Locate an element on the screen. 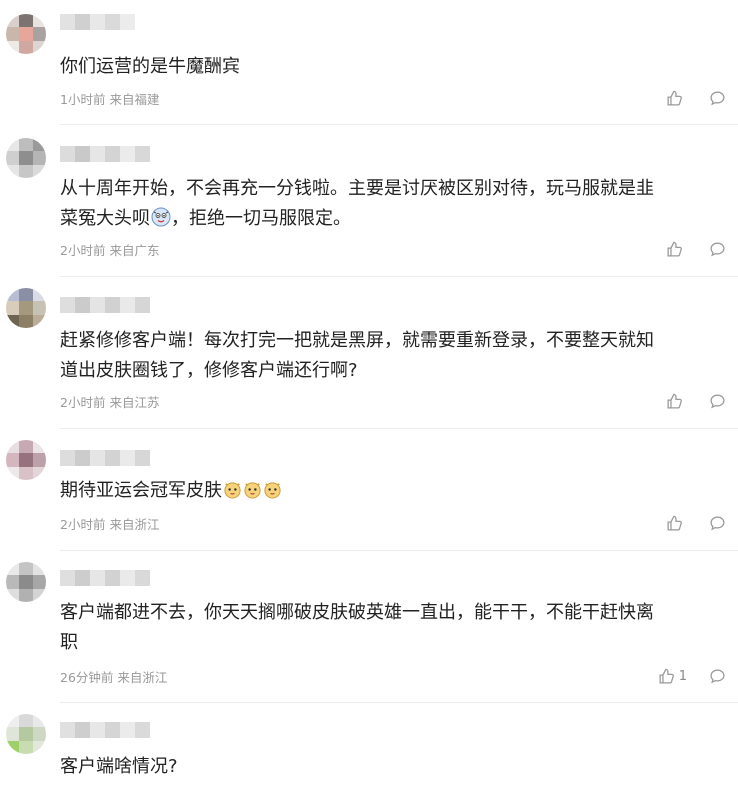  comment-text-line1: 赶紧修修客户端！每次打完一把就是黑屏，就需要重新登录，不要整天就知 is located at coordinates (357, 340).